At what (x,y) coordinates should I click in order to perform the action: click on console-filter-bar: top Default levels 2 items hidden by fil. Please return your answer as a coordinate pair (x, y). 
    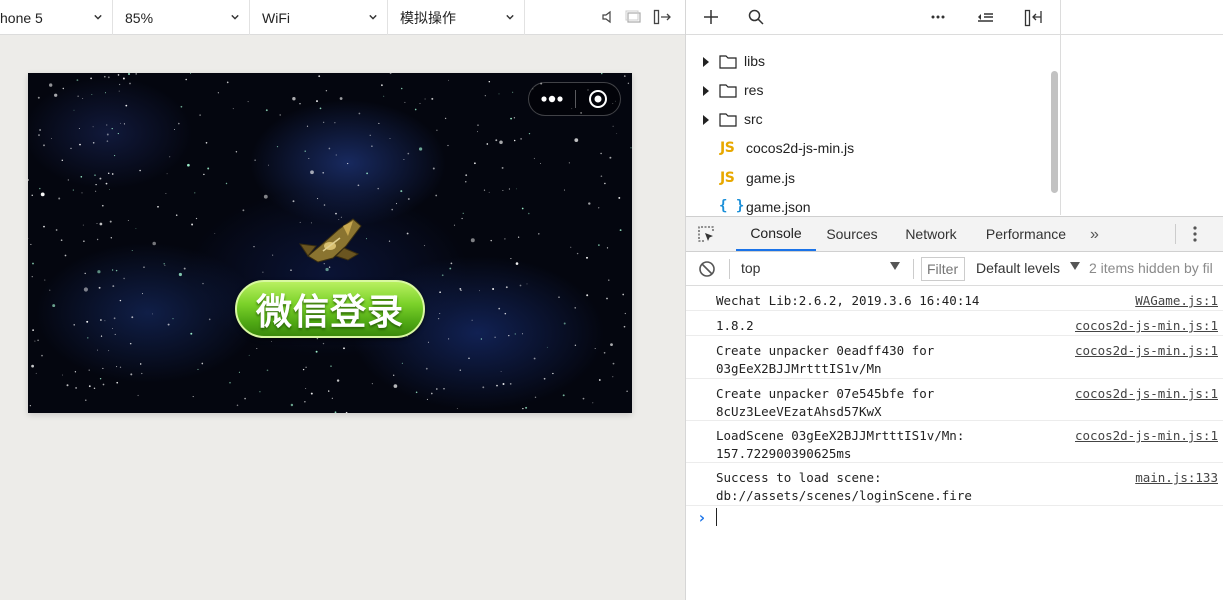
    Looking at the image, I should click on (954, 269).